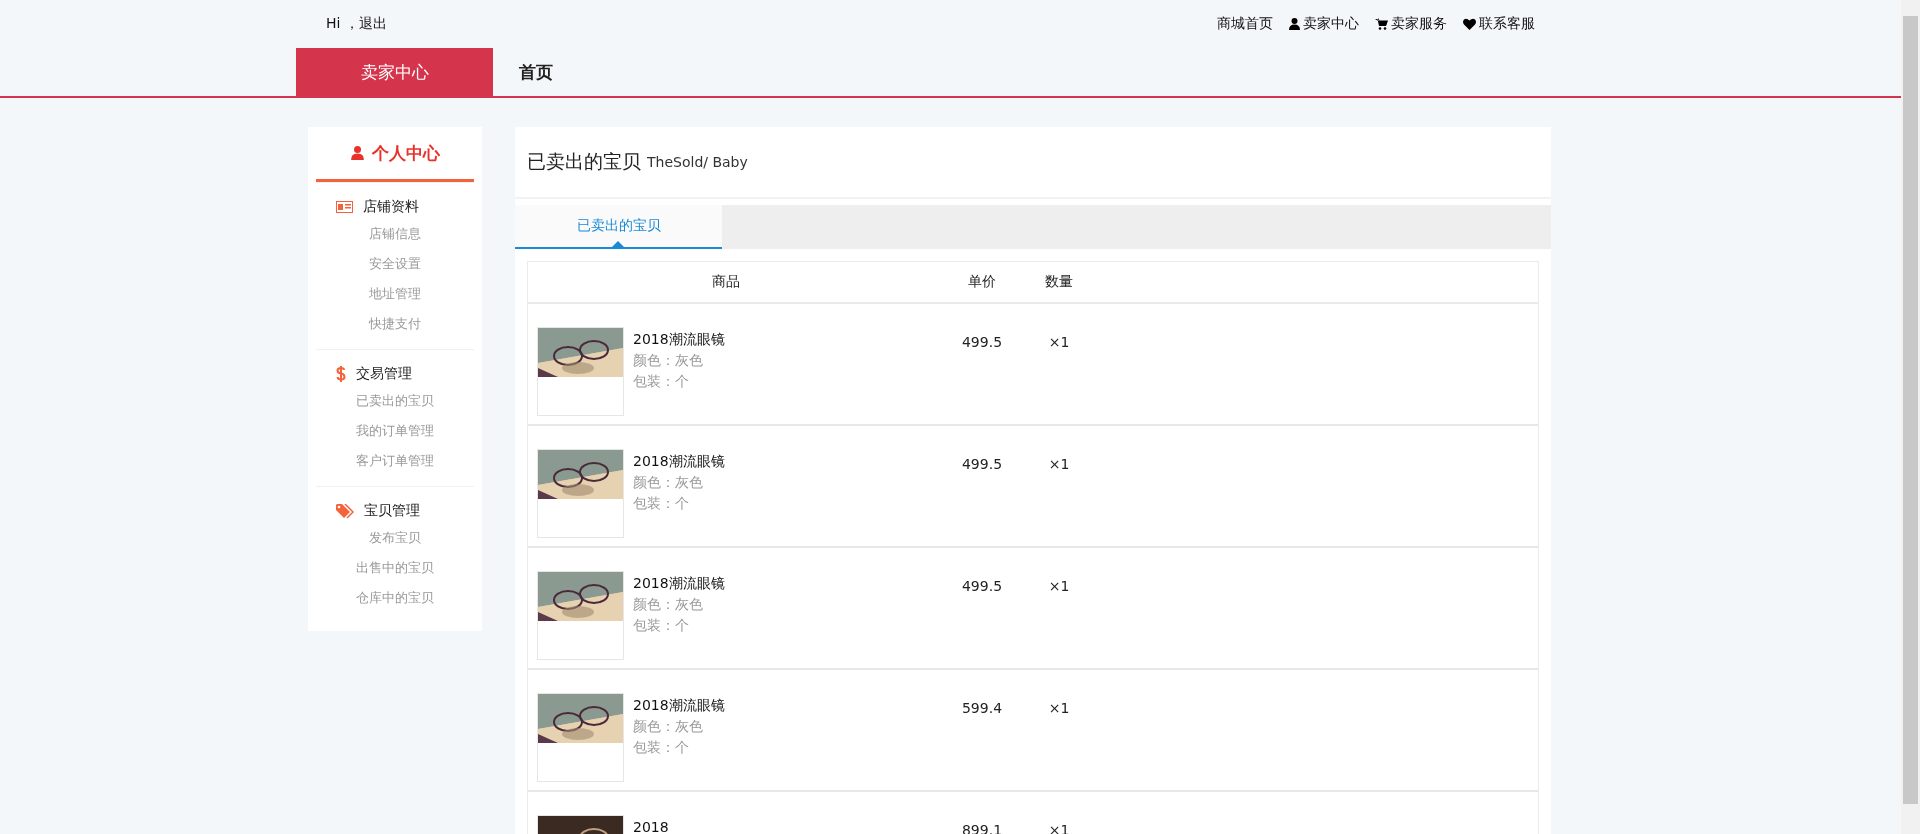 This screenshot has width=1920, height=834. Describe the element at coordinates (395, 538) in the screenshot. I see `sidebar-item: 发布宝贝` at that location.